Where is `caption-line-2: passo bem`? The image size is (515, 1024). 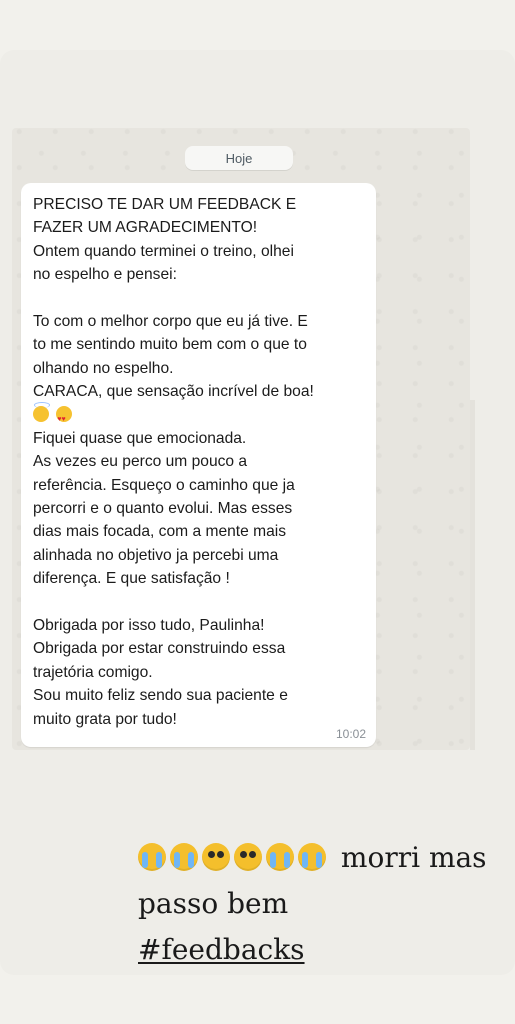
caption-line-2: passo bem is located at coordinates (213, 903).